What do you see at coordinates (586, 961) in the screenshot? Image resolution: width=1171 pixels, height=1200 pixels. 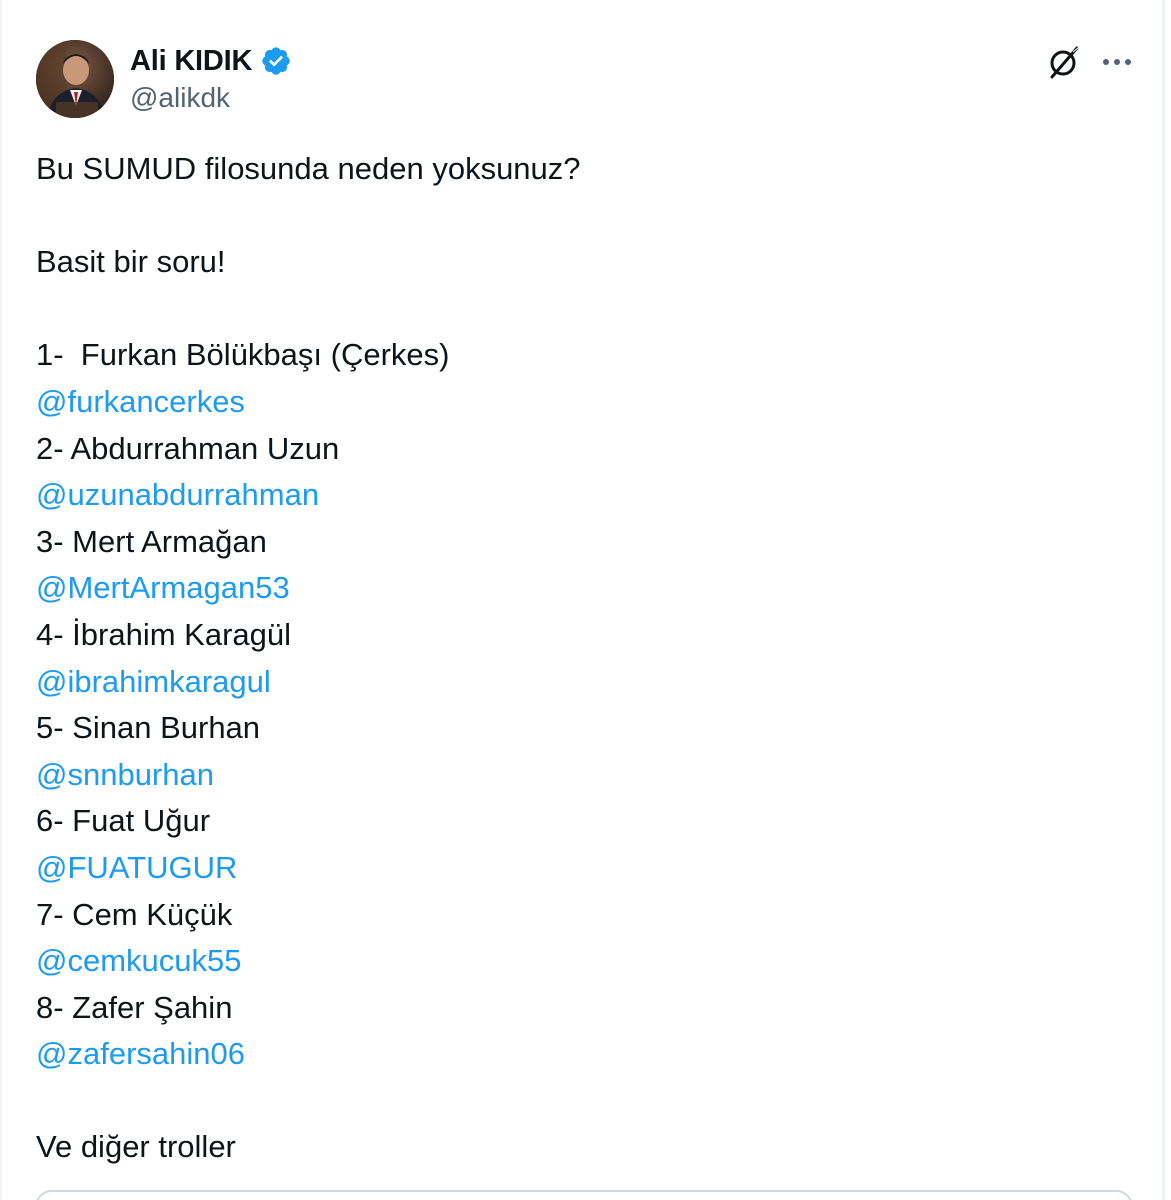 I see `mention-link: @cemkucuk55` at bounding box center [586, 961].